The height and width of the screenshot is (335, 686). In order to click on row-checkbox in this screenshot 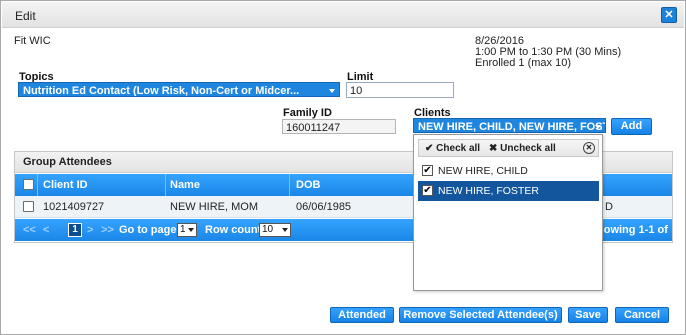, I will do `click(28, 206)`.